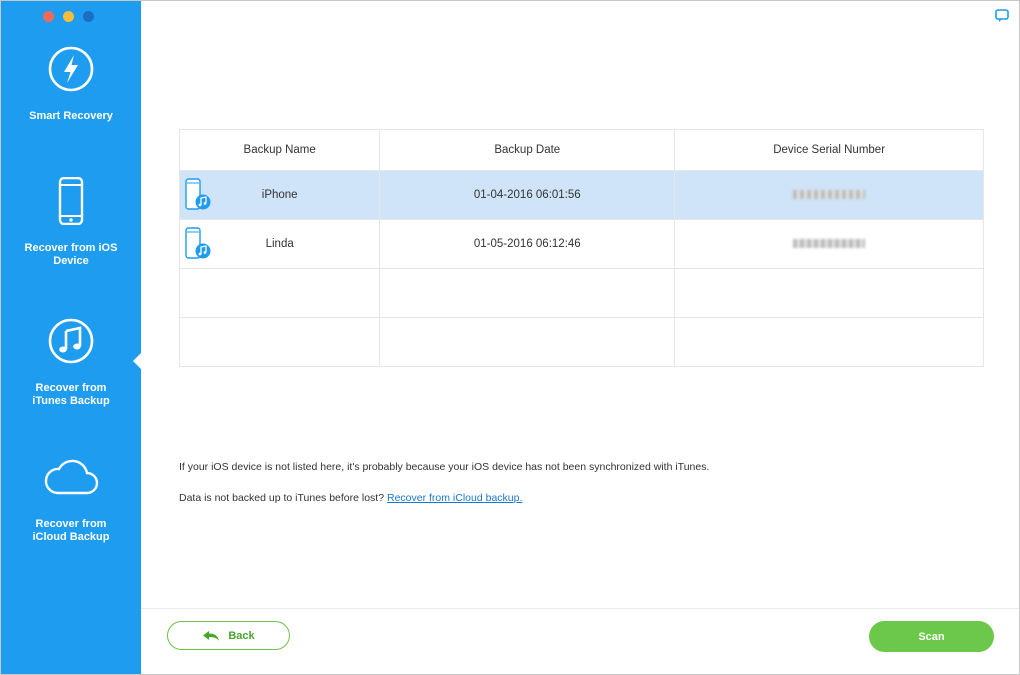 This screenshot has width=1020, height=675. I want to click on scan-button-label: Scan, so click(931, 636).